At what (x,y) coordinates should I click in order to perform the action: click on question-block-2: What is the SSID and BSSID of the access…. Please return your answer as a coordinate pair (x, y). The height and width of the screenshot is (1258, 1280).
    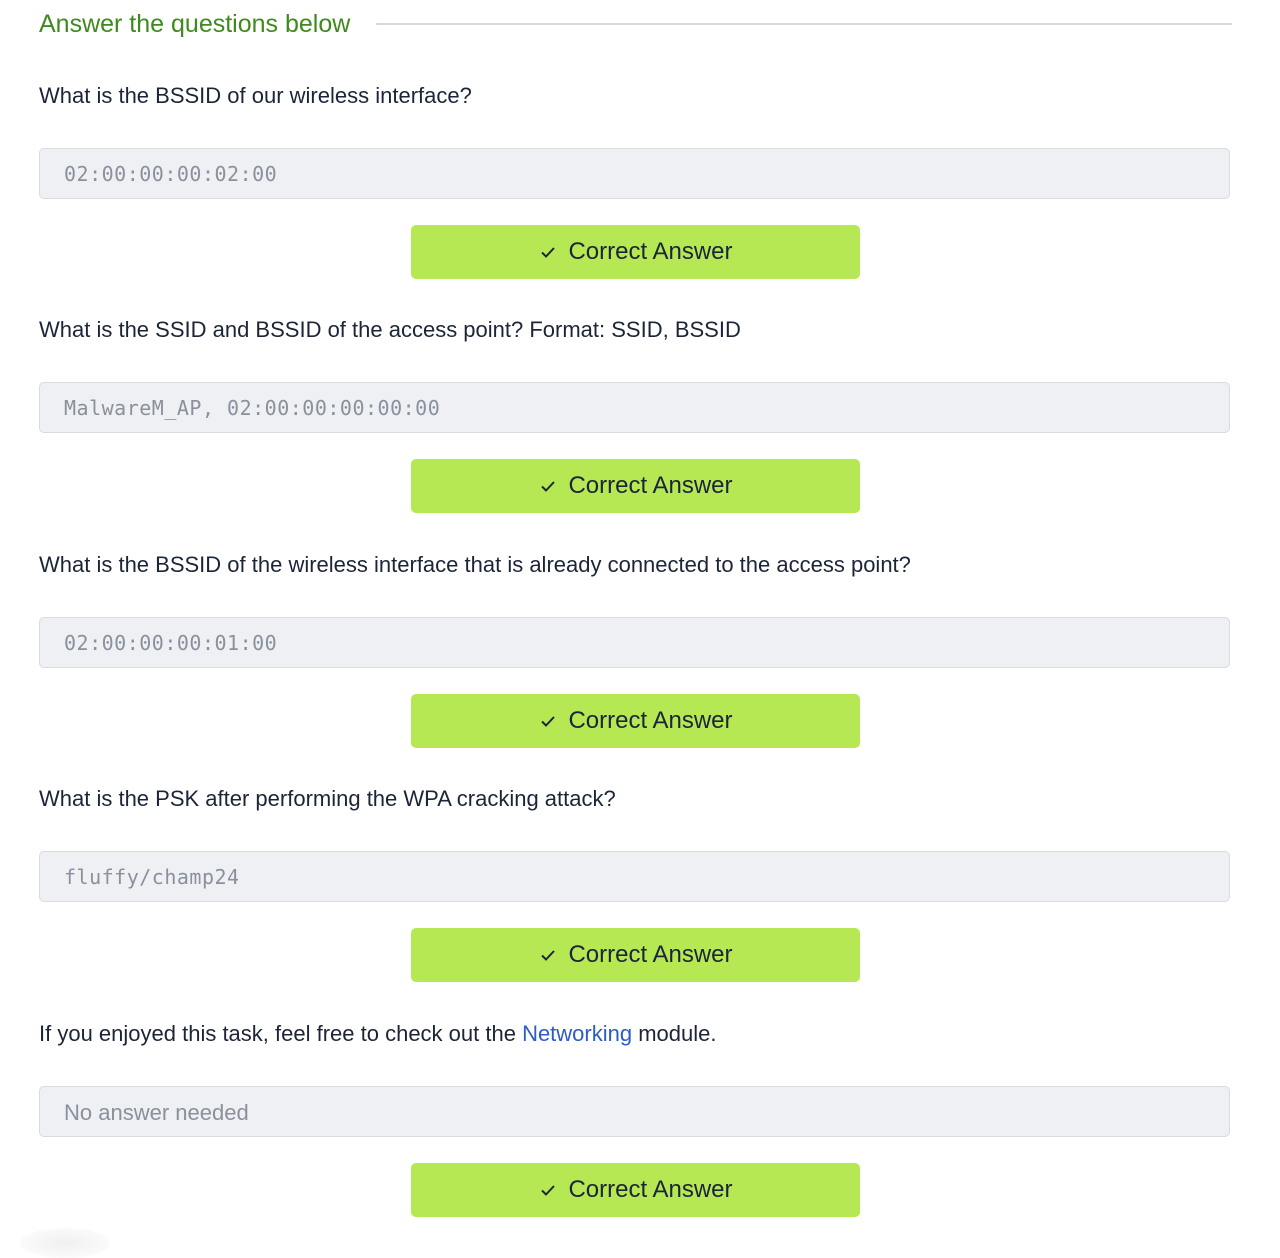
    Looking at the image, I should click on (635, 414).